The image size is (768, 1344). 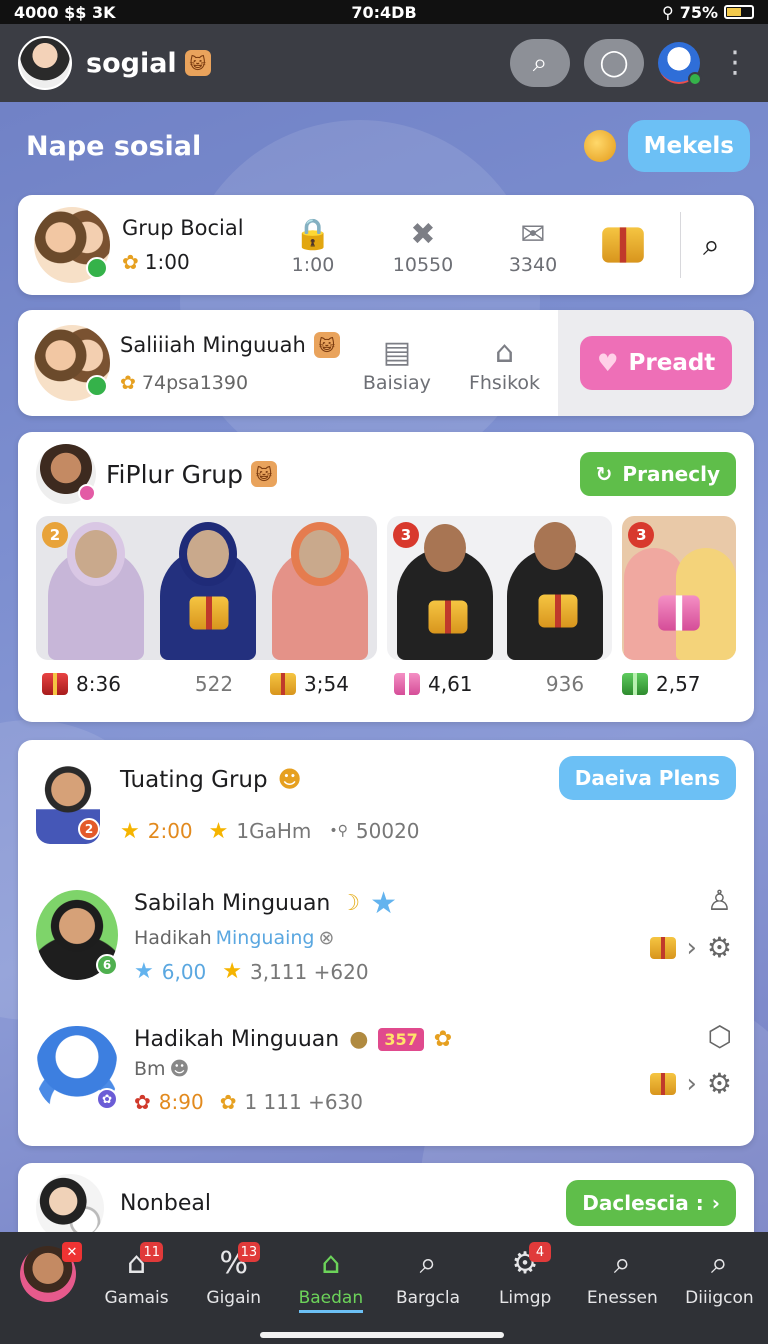 What do you see at coordinates (51, 1272) in the screenshot?
I see `nav-profile-avatar: ✕` at bounding box center [51, 1272].